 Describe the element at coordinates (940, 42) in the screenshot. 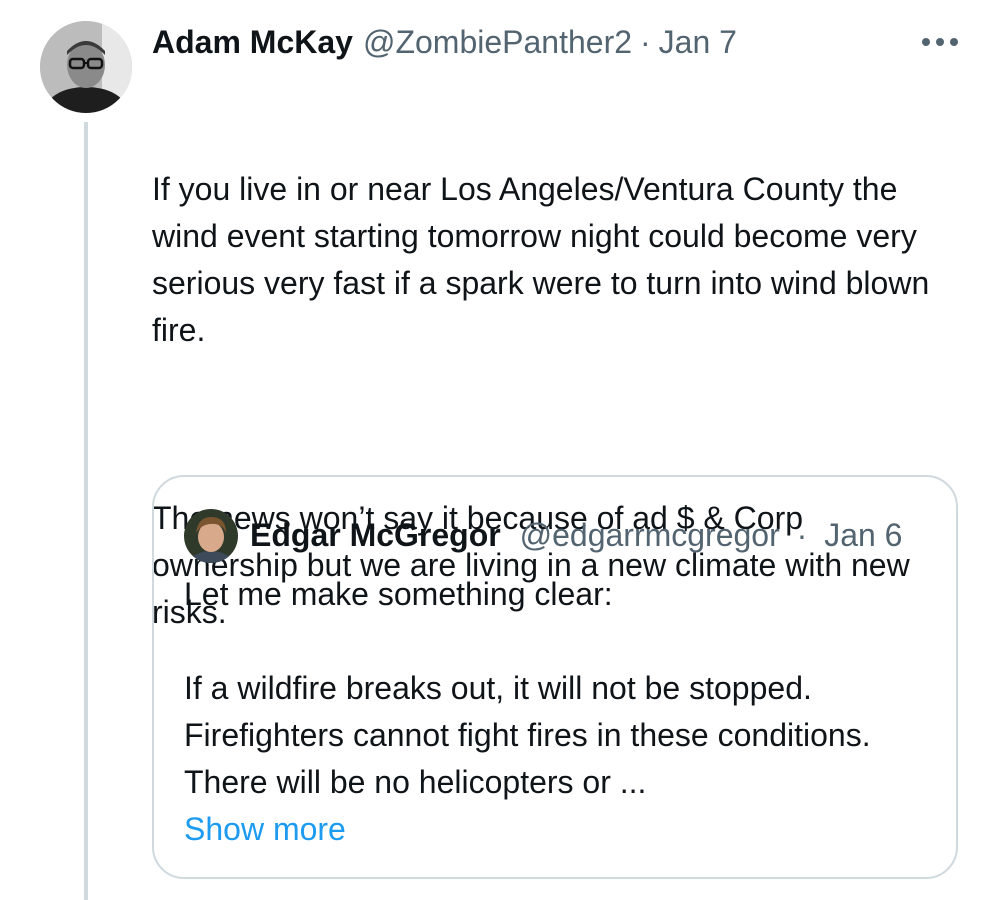

I see `more-horizontal-icon` at that location.